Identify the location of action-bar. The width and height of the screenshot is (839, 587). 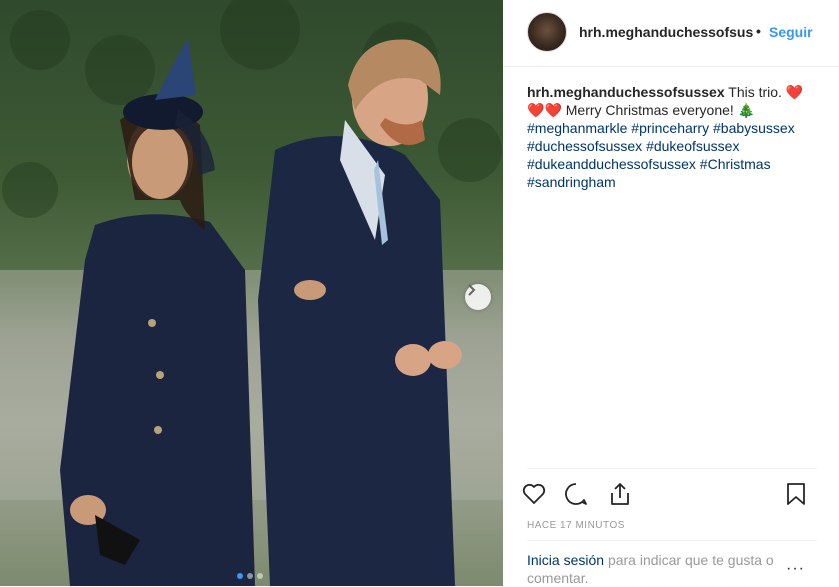
(669, 493).